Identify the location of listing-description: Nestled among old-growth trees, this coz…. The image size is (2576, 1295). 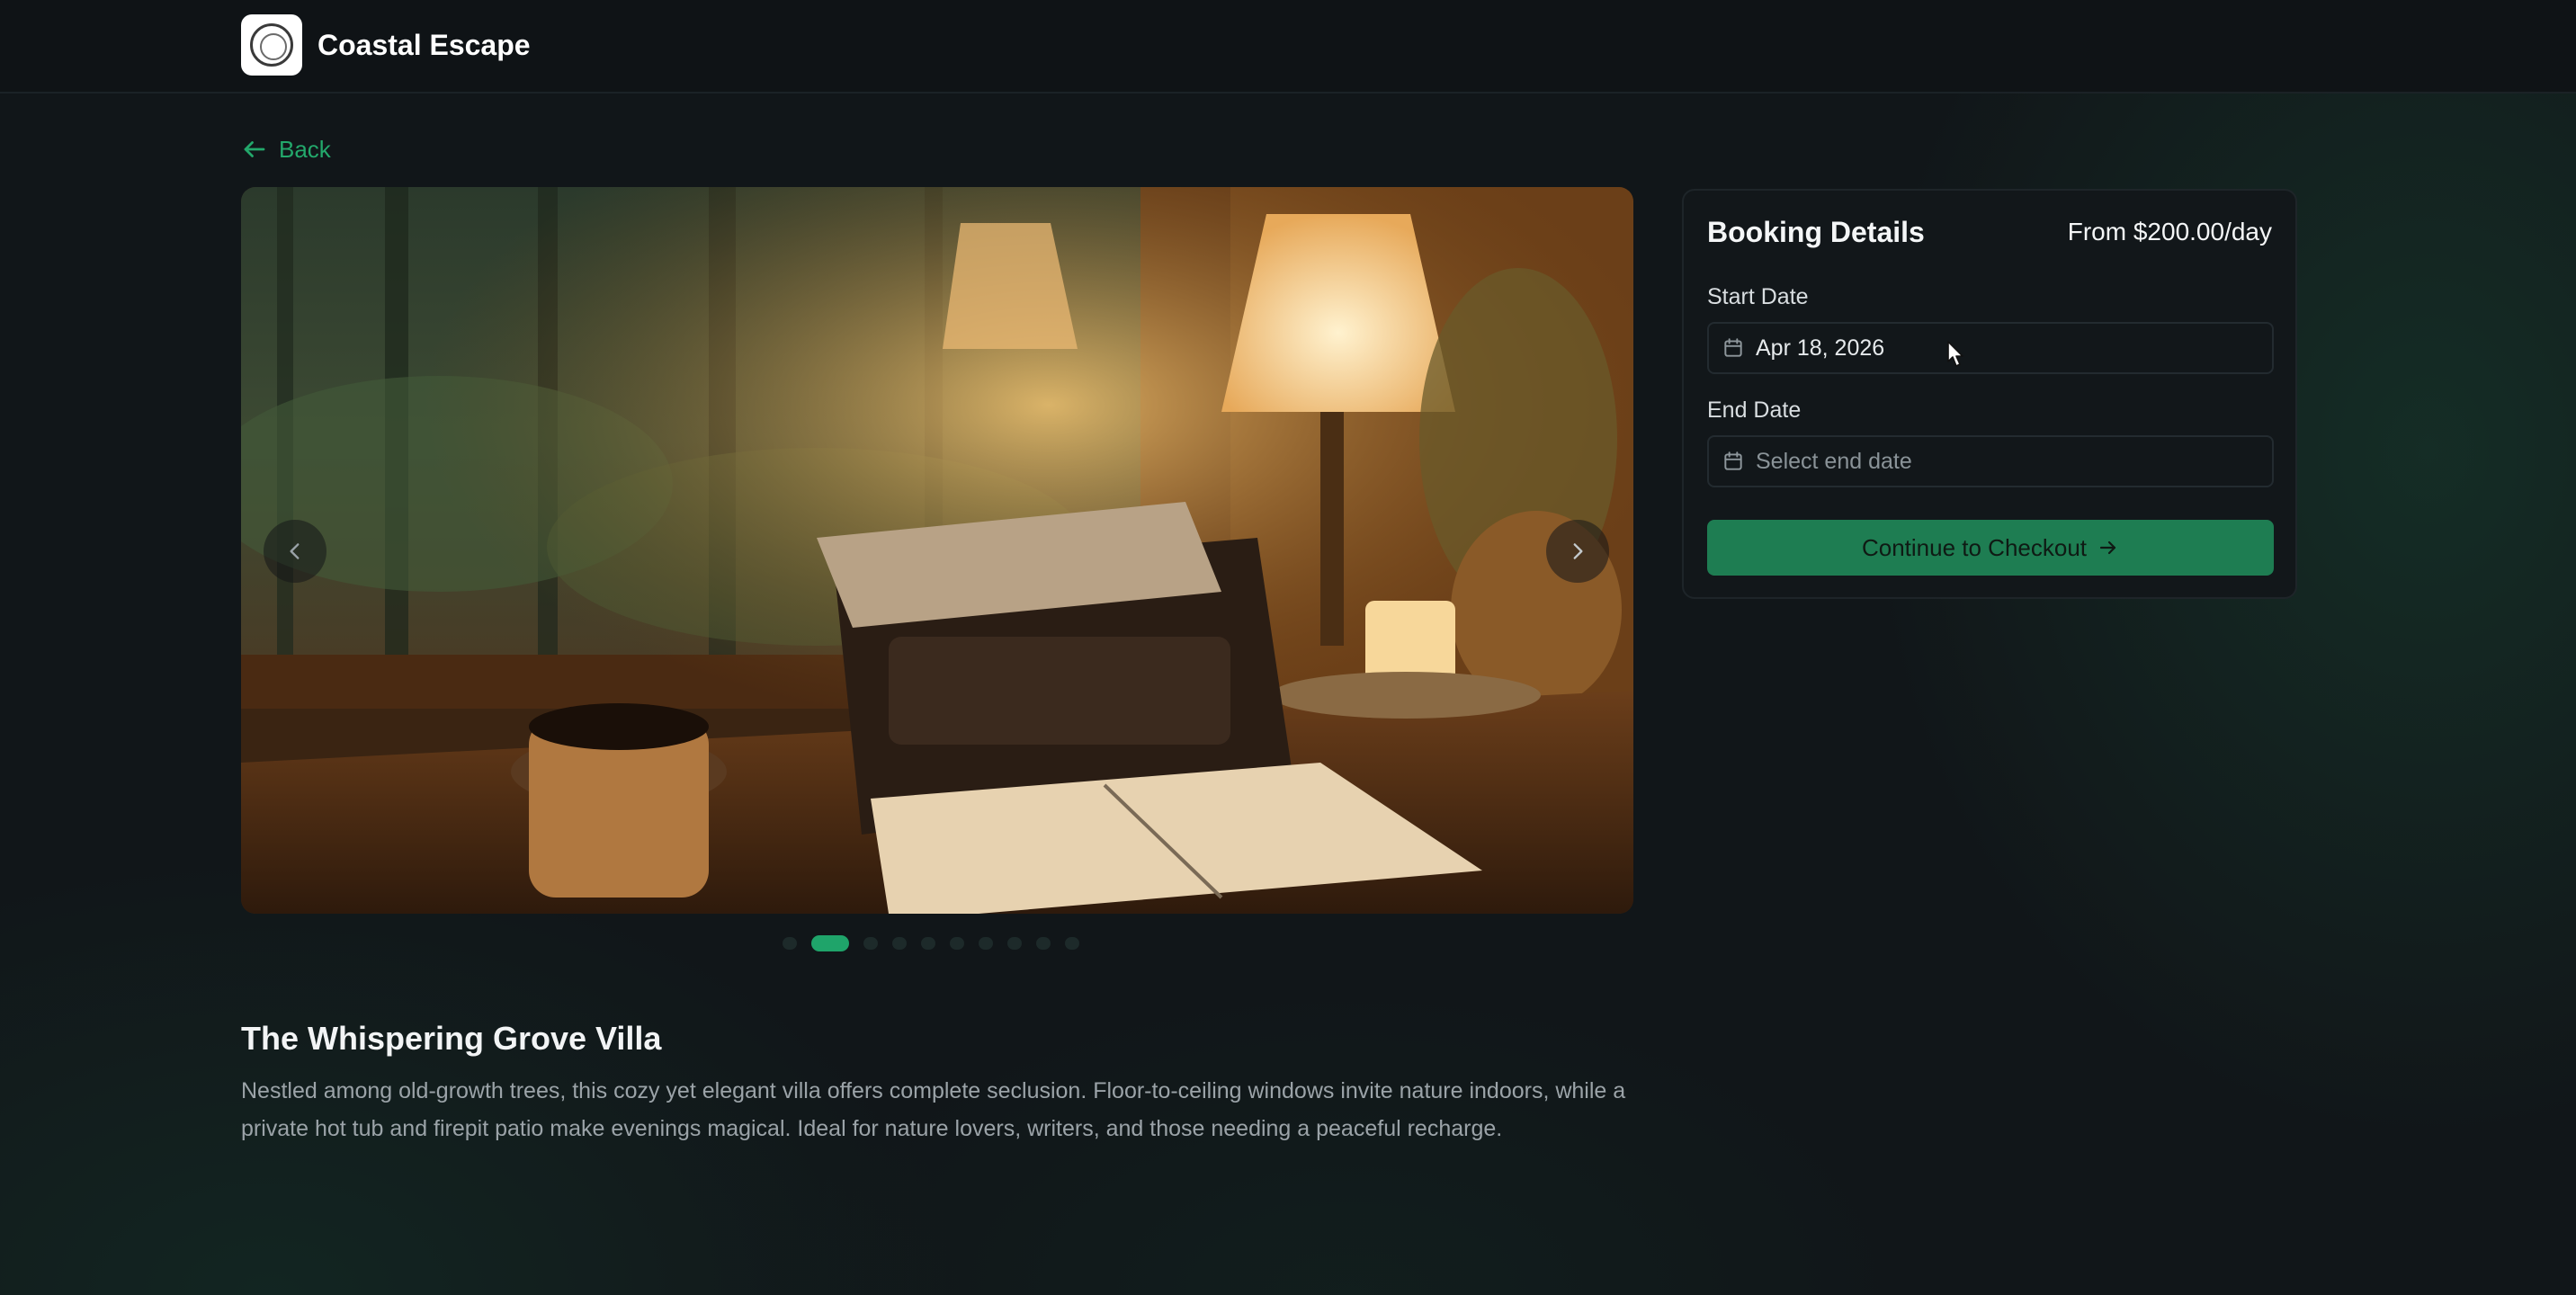
(934, 1109).